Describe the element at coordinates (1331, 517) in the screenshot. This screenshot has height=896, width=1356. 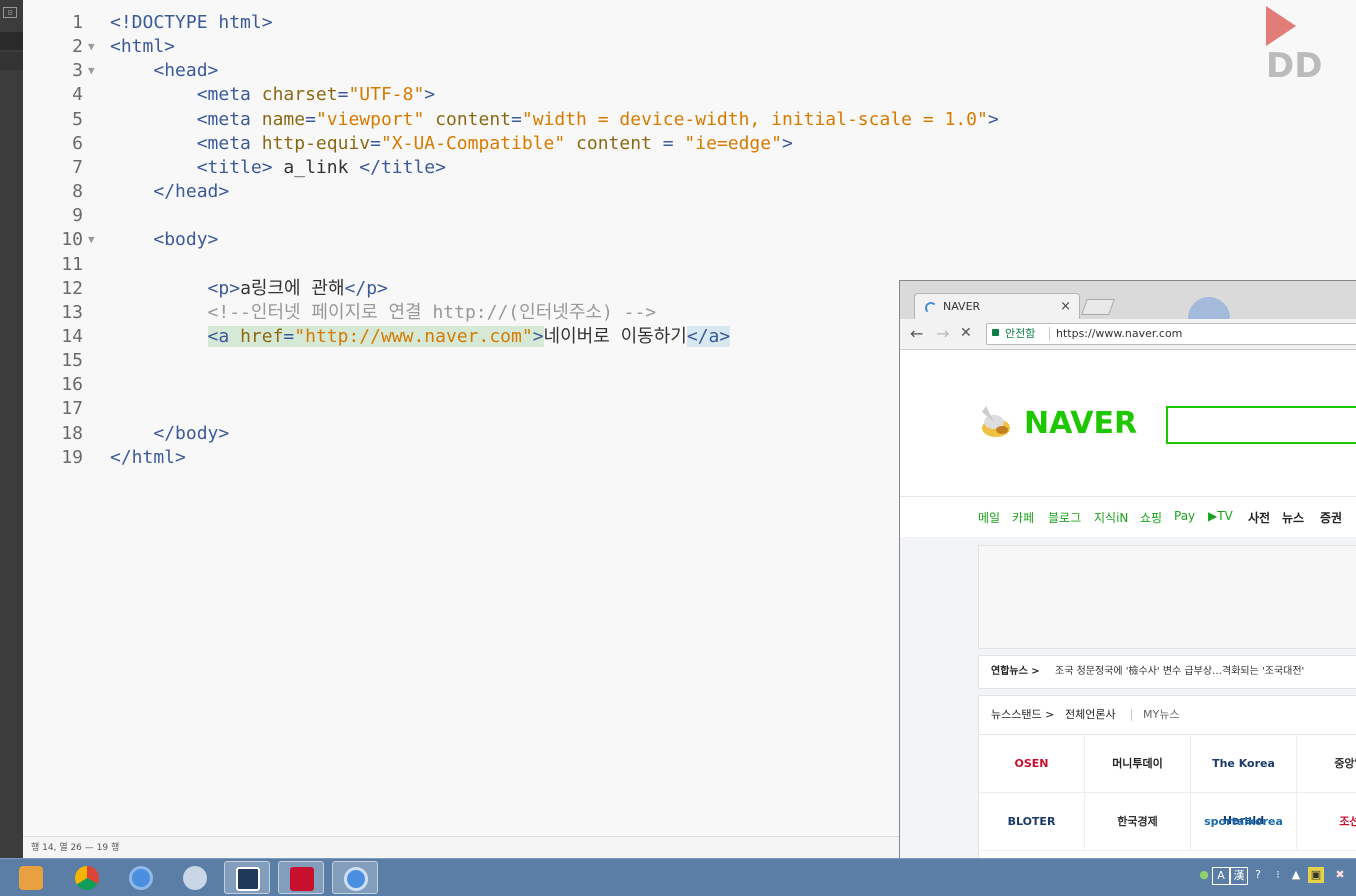
I see `naver-menu-item: 증권` at that location.